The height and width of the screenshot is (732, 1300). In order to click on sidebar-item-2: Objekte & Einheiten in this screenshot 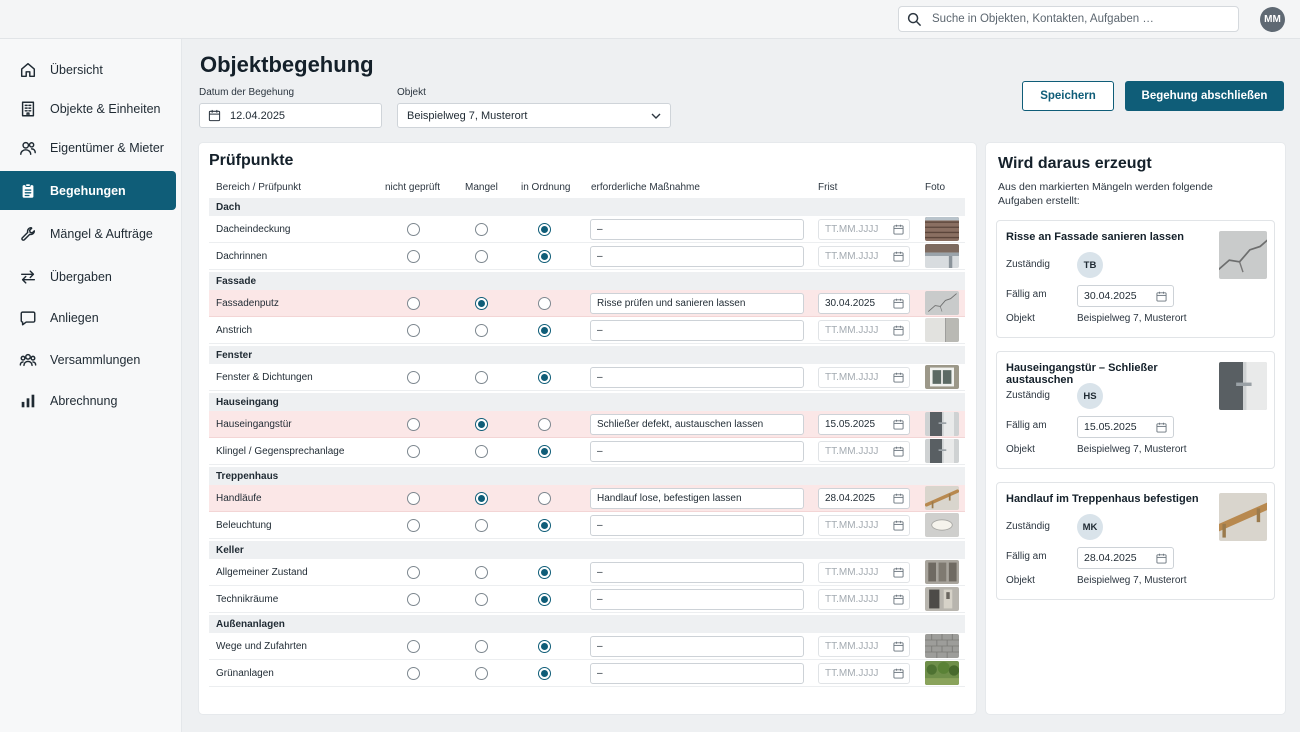, I will do `click(88, 108)`.